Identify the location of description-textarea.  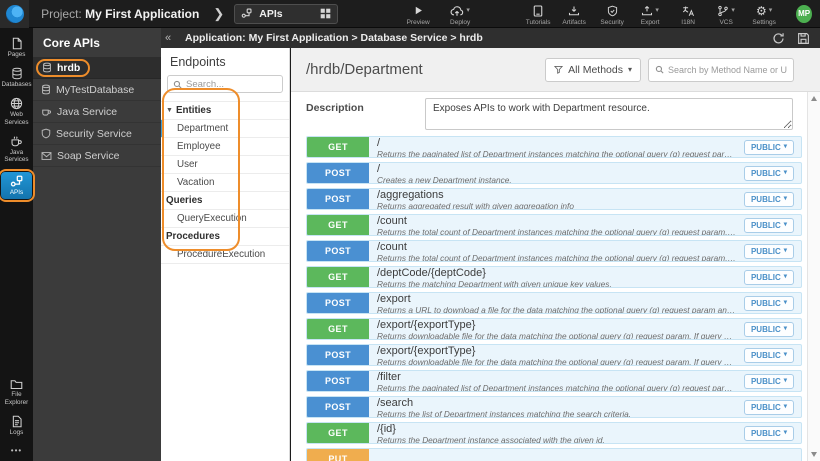
(609, 114).